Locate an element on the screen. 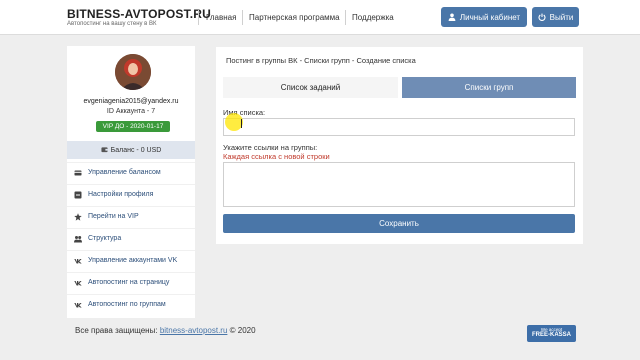  balance-box: Баланс - 0 USD is located at coordinates (131, 150).